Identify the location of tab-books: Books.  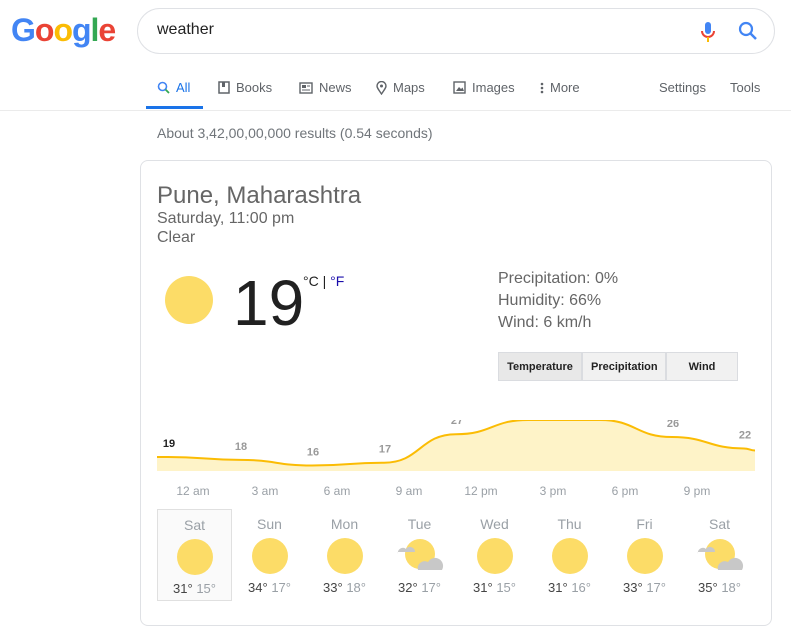
(245, 87).